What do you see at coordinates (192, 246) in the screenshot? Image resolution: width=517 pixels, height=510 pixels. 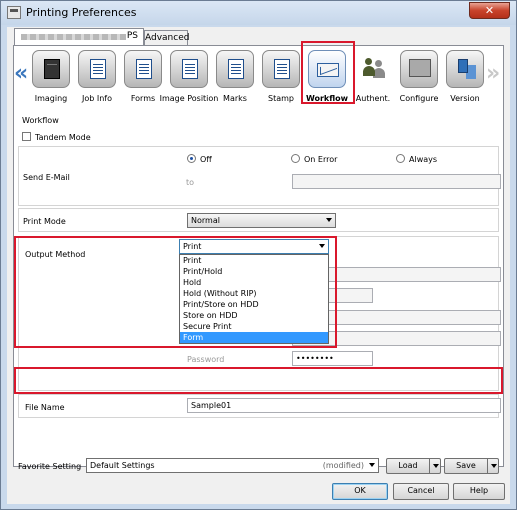 I see `output-method-value: Print` at bounding box center [192, 246].